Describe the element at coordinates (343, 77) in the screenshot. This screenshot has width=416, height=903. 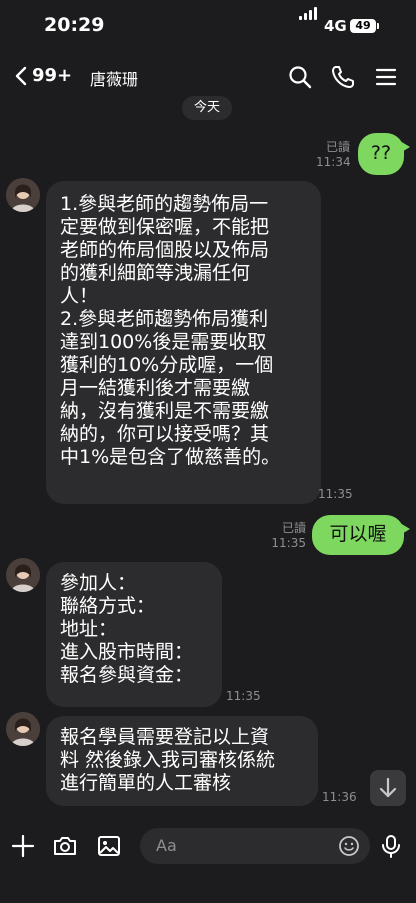
I see `phone-icon` at that location.